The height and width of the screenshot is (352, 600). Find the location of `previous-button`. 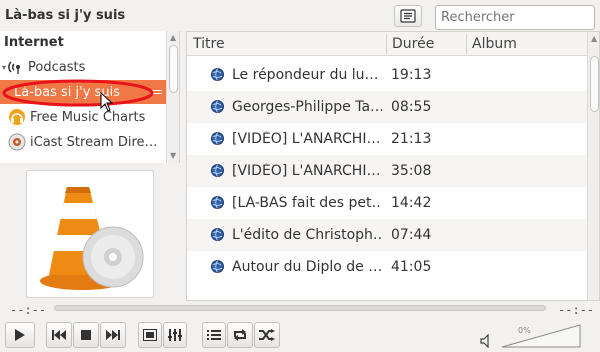

previous-button is located at coordinates (59, 335).